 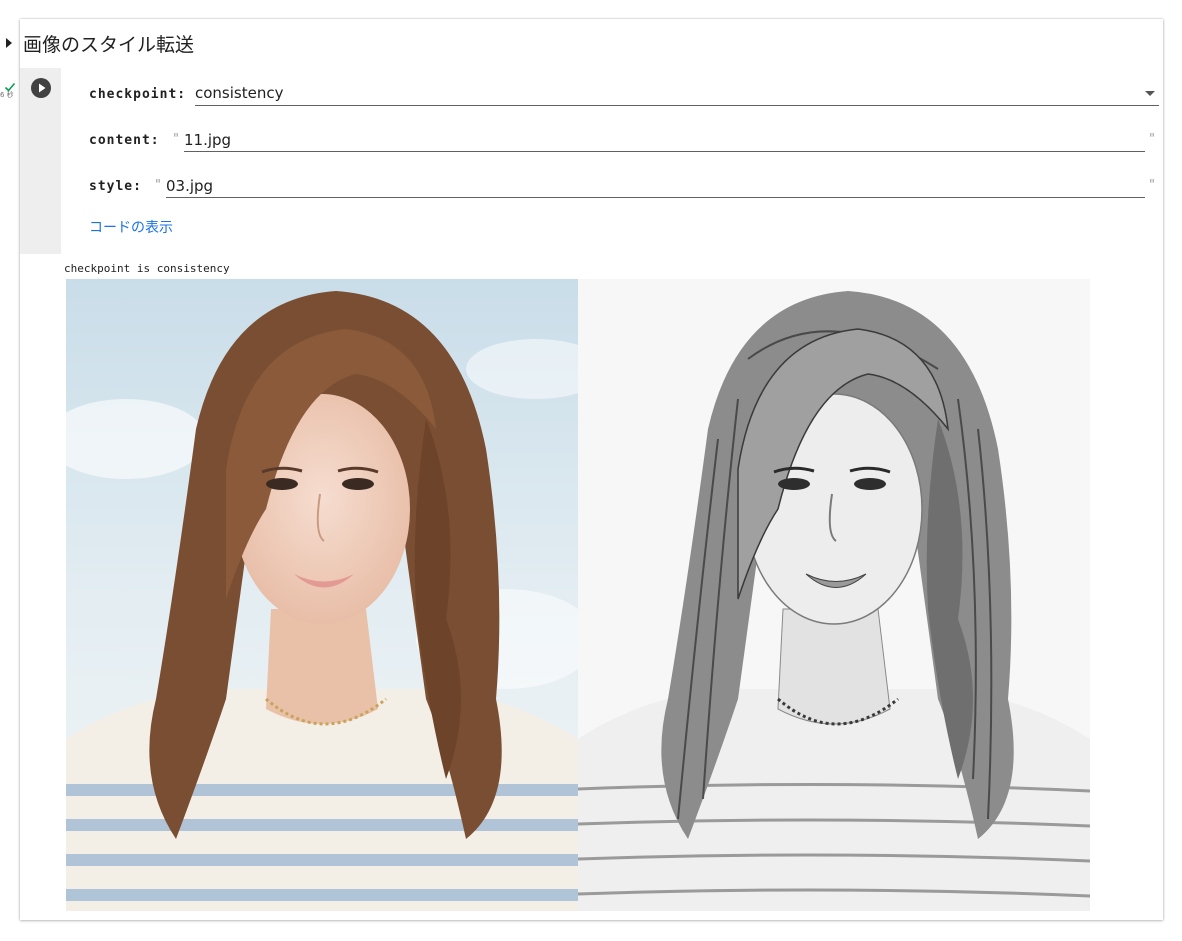 I want to click on checkpoint-select: consistency, so click(x=677, y=92).